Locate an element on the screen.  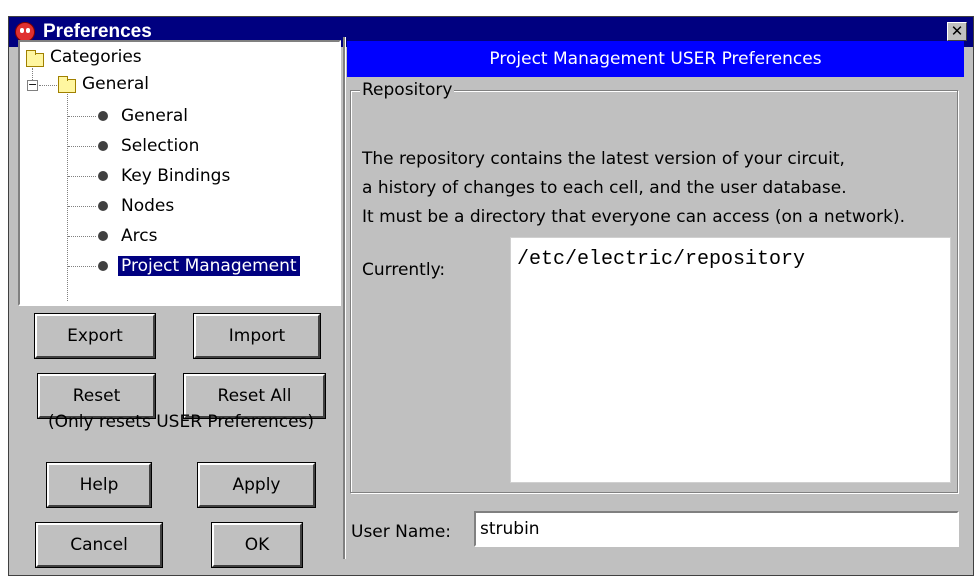
reset-note: (Only resets USER Preferences) is located at coordinates (181, 422).